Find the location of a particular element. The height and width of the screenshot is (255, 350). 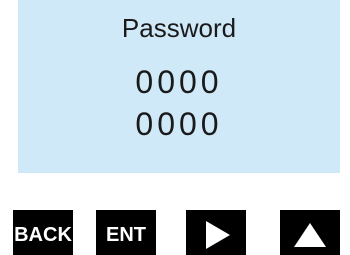

lcd-title: Password is located at coordinates (179, 28).